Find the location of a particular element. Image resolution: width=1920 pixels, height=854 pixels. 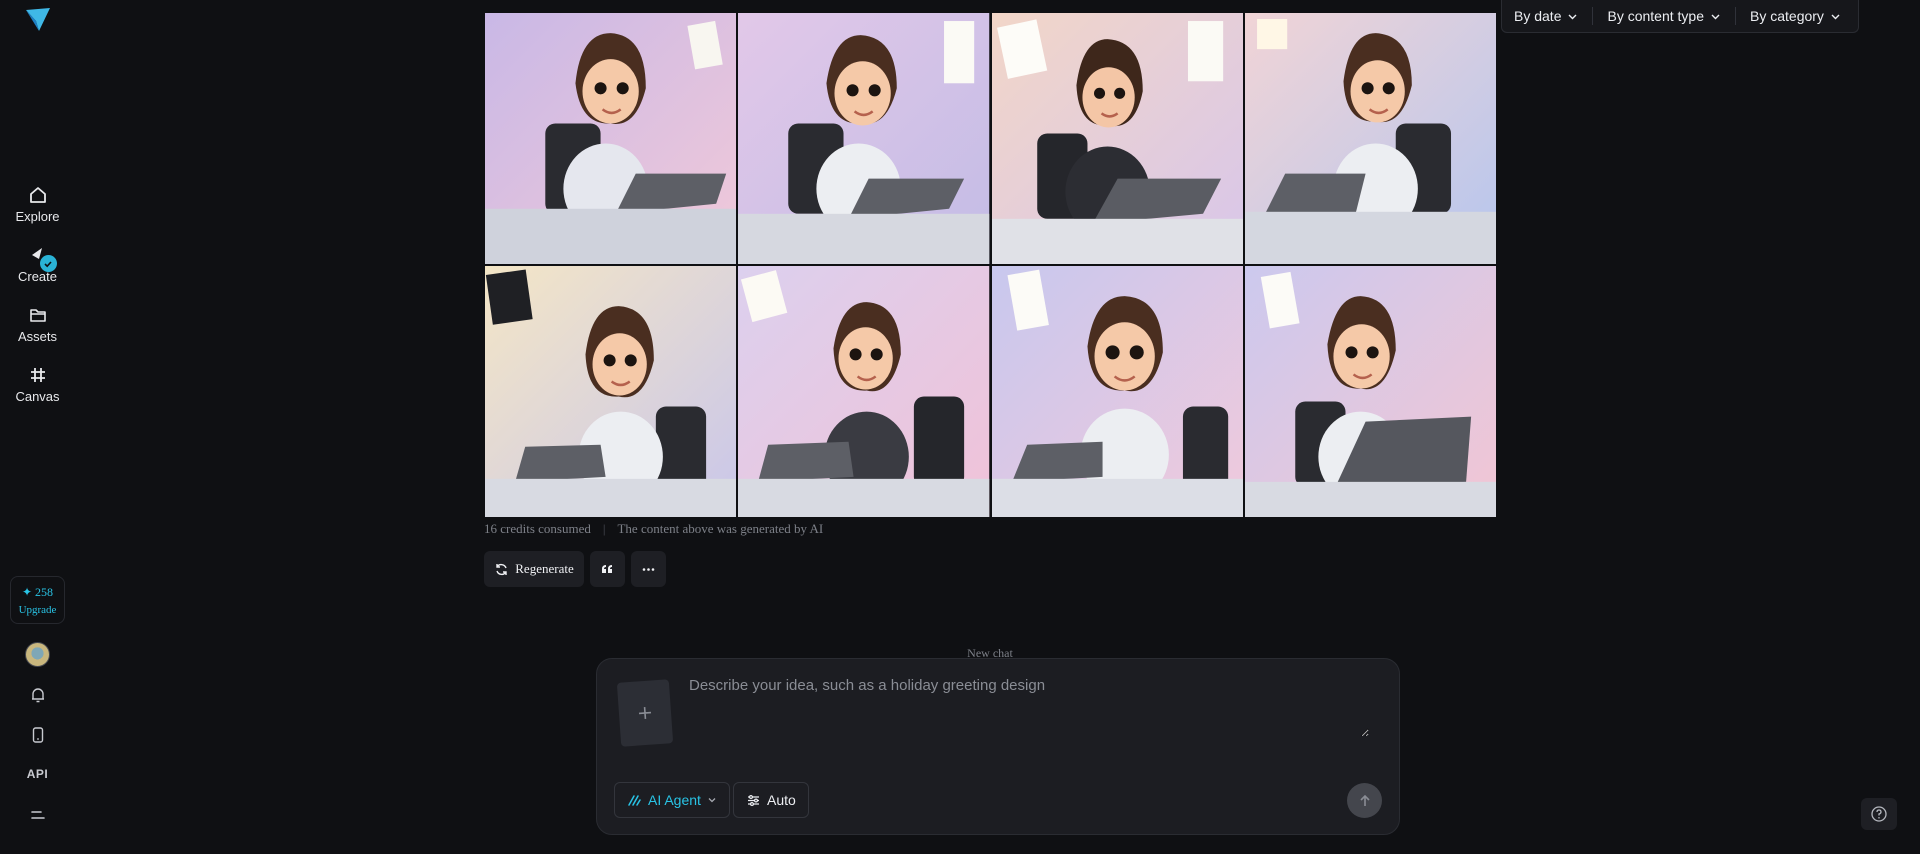

filter-by-content-type-label: By content type is located at coordinates (1655, 16).